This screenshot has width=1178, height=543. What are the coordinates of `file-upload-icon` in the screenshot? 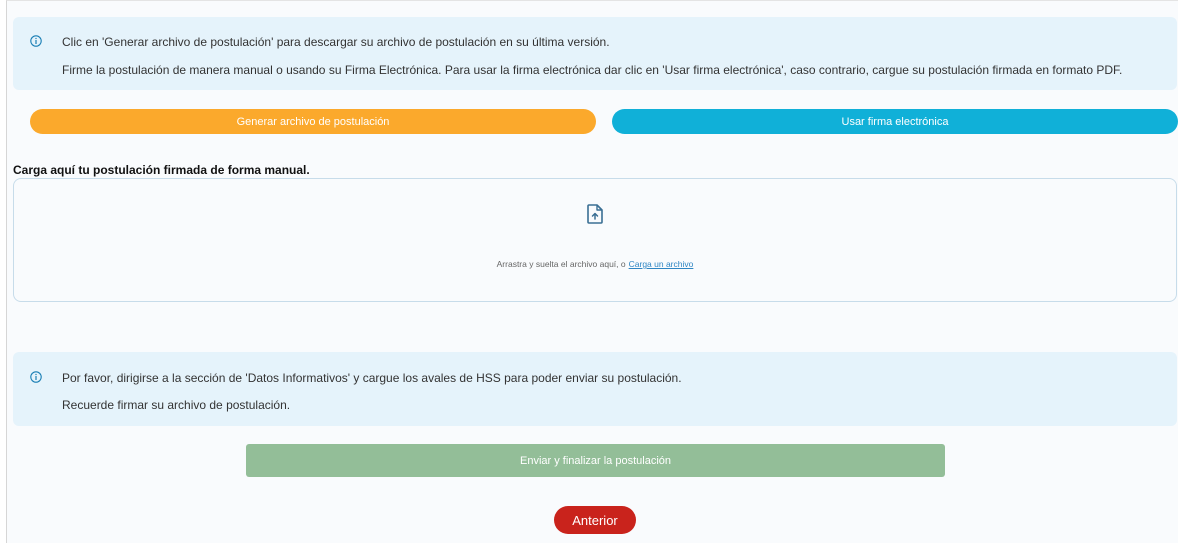 It's located at (595, 214).